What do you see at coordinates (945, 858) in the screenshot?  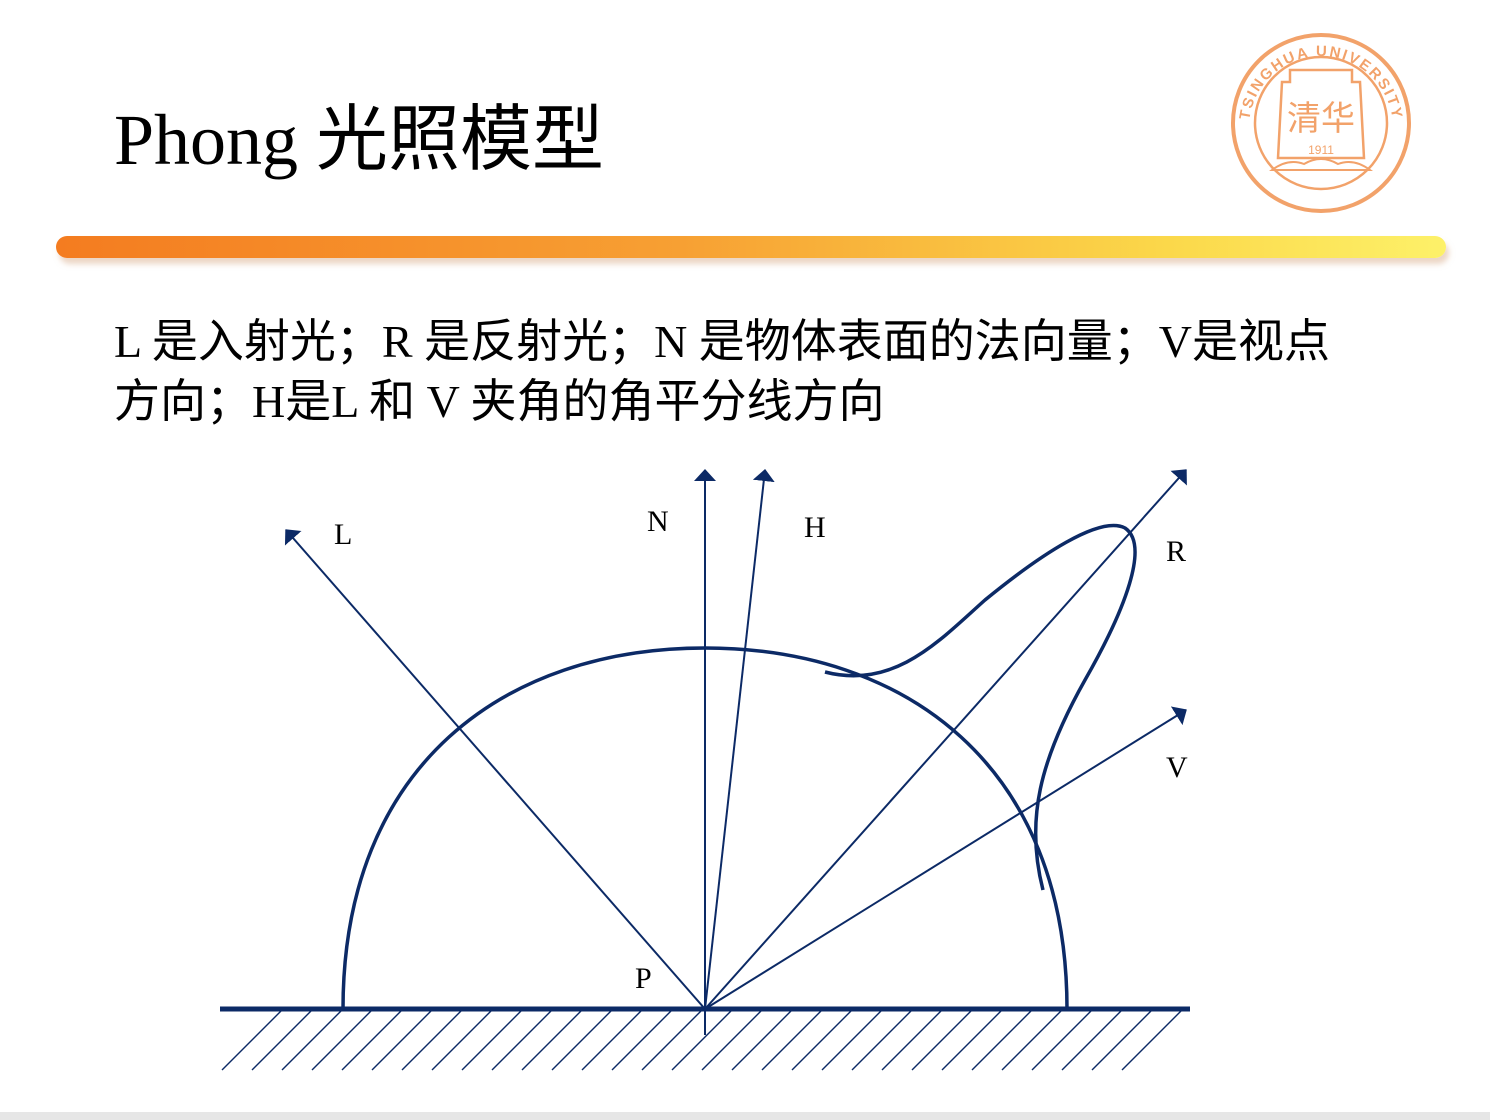 I see `vector-V-arrow` at bounding box center [945, 858].